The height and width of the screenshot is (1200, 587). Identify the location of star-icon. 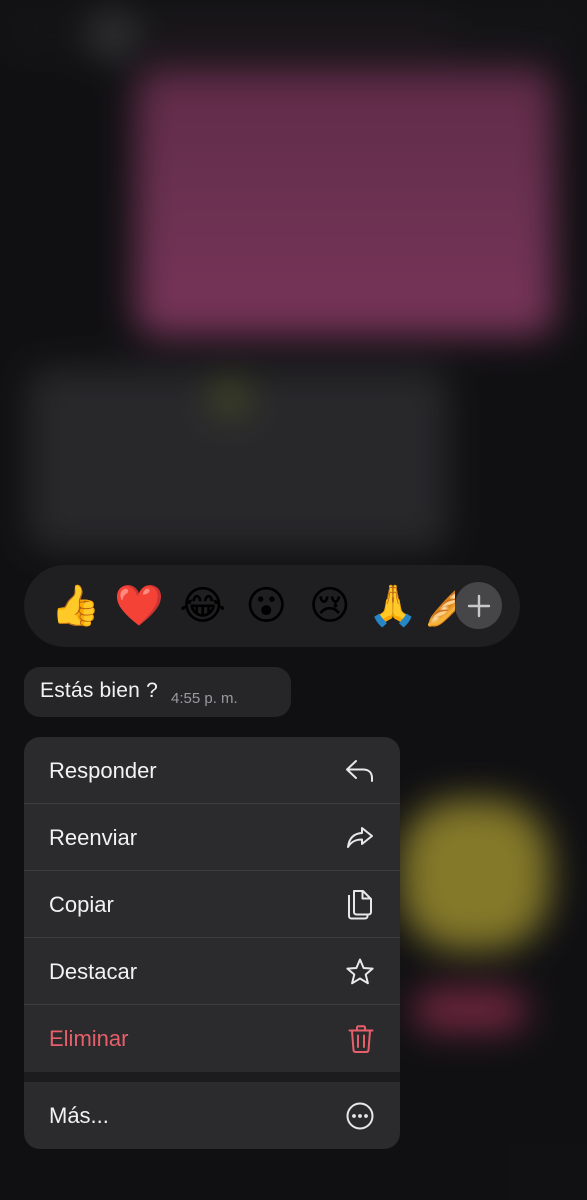
(360, 972).